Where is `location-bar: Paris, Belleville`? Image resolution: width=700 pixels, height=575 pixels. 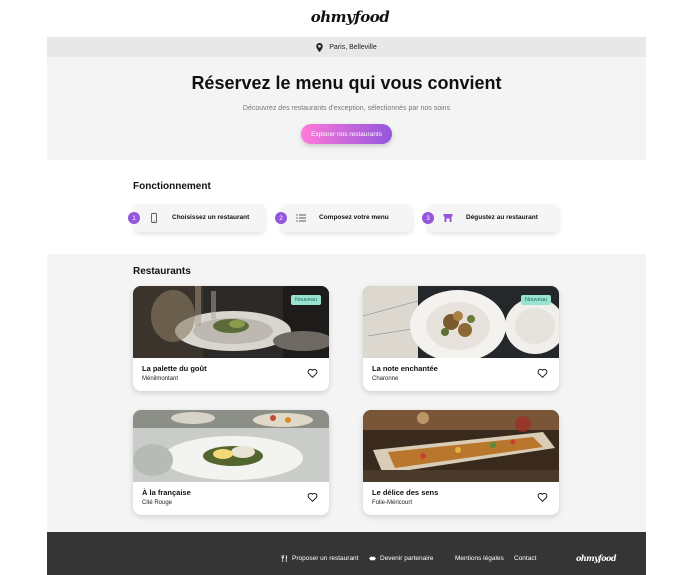 location-bar: Paris, Belleville is located at coordinates (346, 47).